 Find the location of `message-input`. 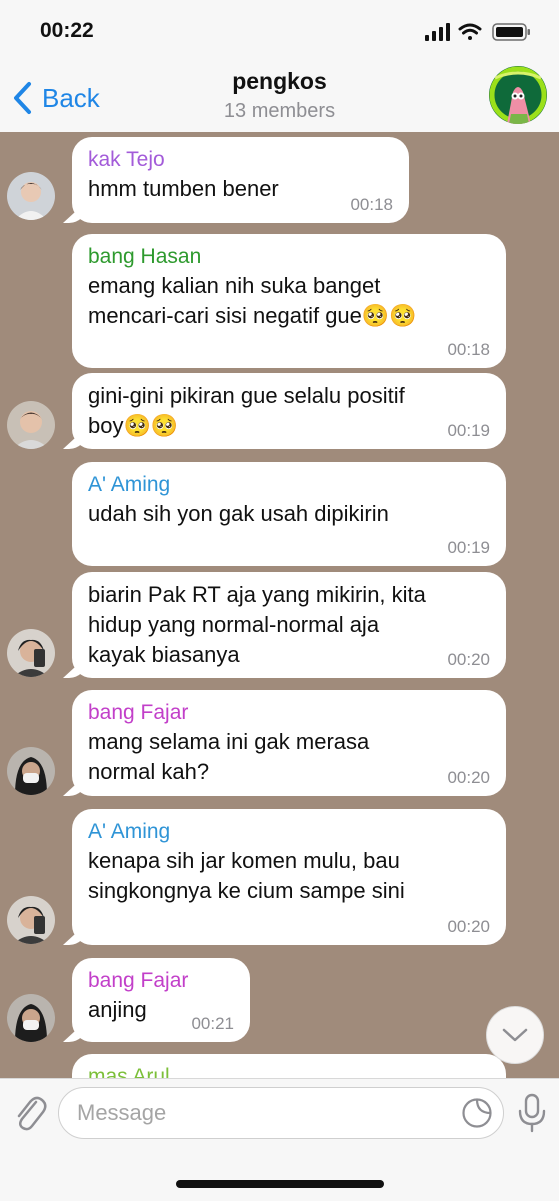

message-input is located at coordinates (281, 1113).